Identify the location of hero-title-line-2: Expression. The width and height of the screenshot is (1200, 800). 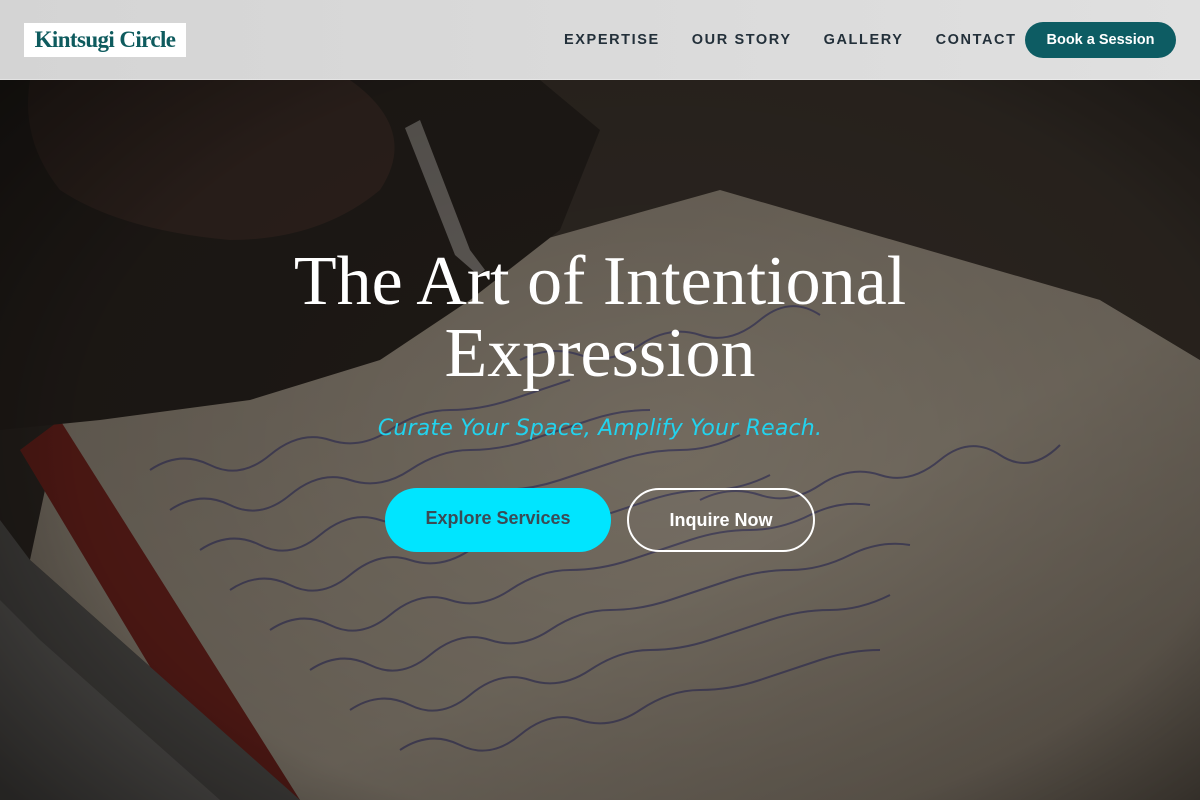
(600, 353).